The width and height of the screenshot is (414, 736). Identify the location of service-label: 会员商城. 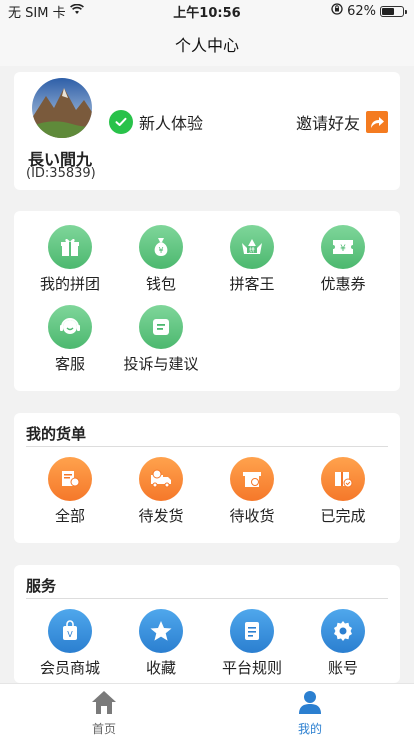
(69, 668).